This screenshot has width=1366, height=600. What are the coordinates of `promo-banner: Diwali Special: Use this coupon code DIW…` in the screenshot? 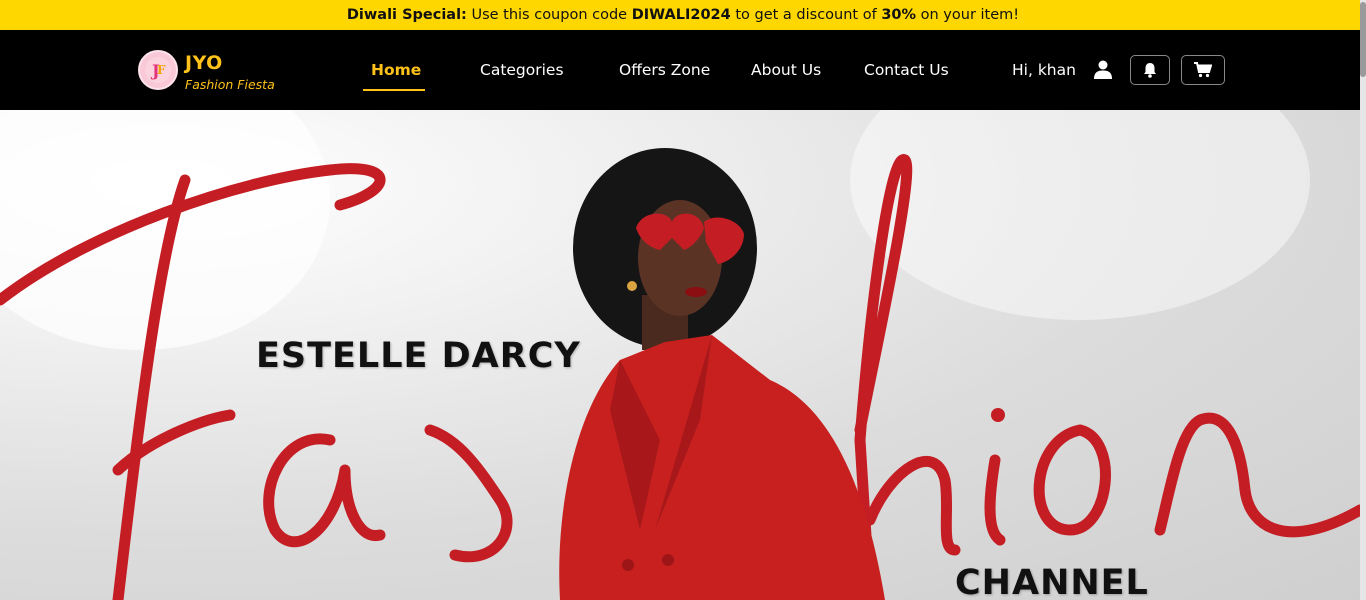 It's located at (683, 15).